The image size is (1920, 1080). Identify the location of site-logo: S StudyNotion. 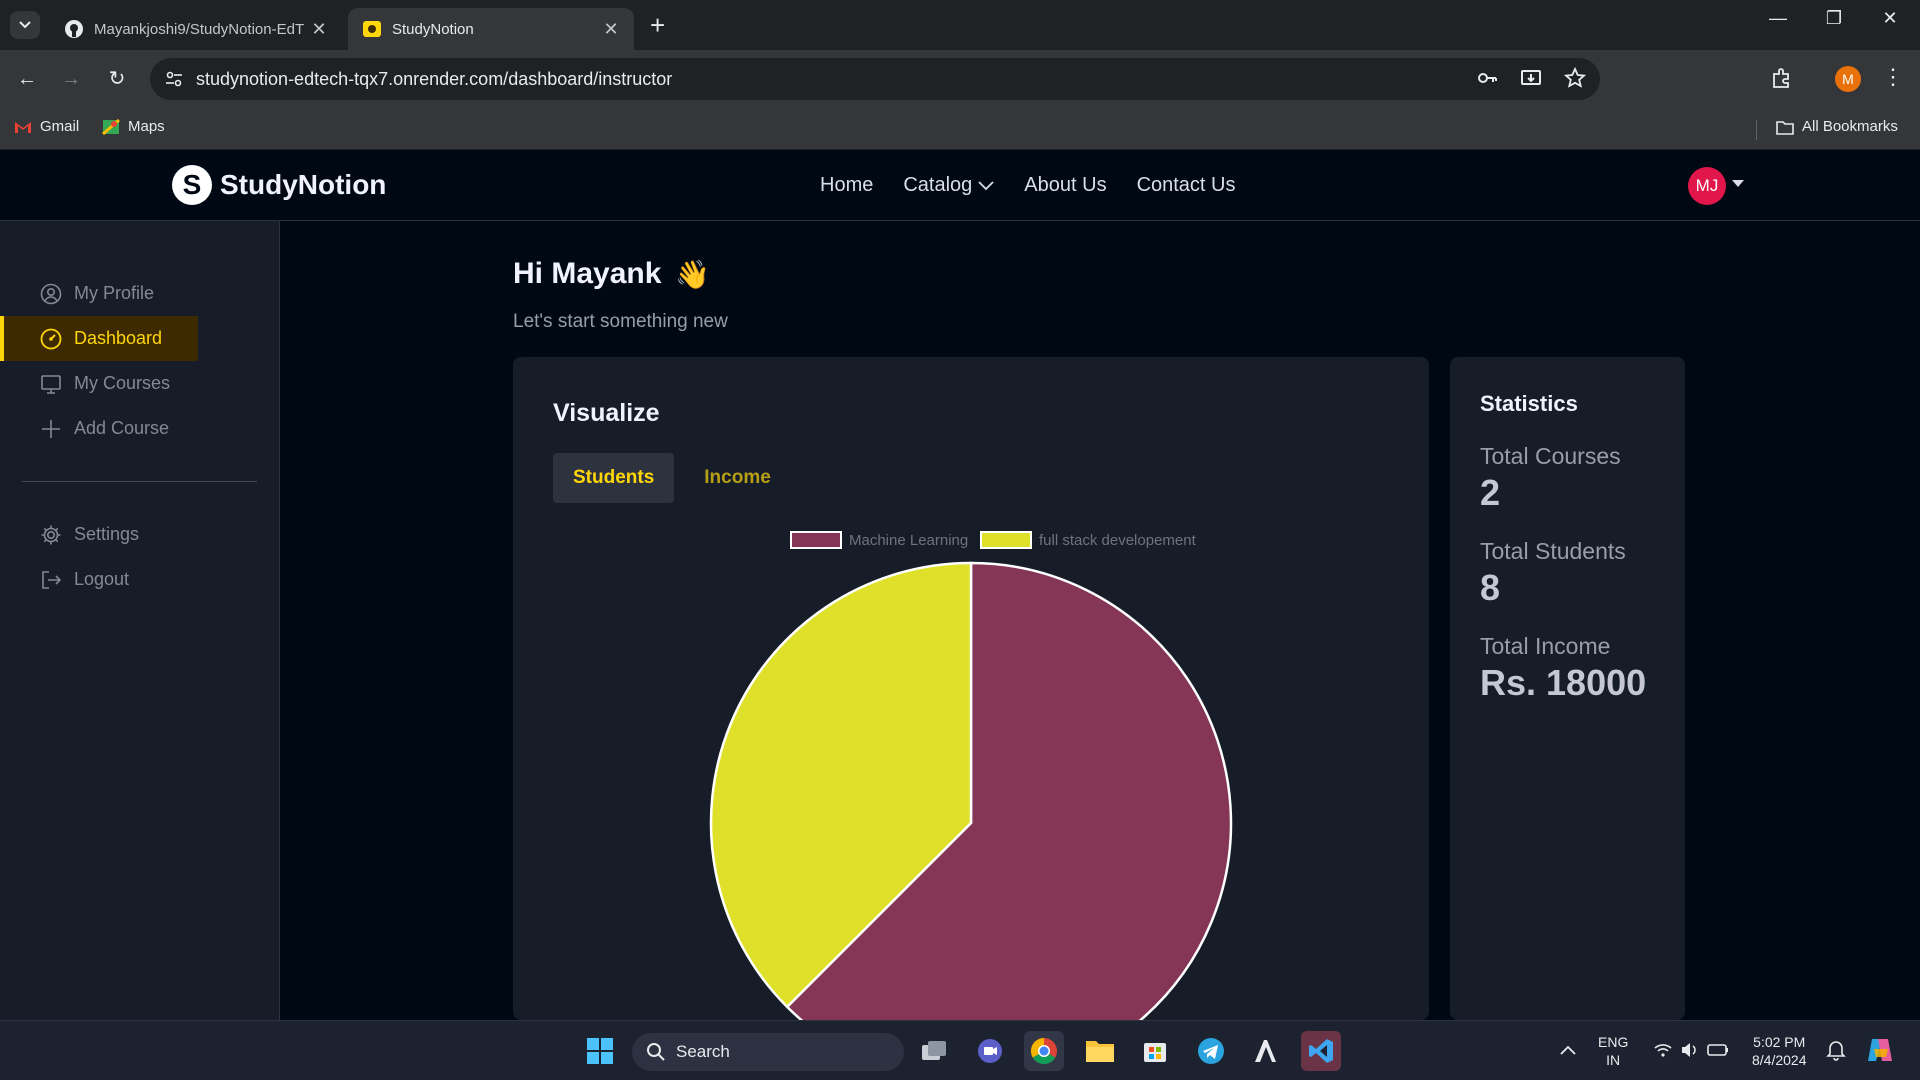
(279, 185).